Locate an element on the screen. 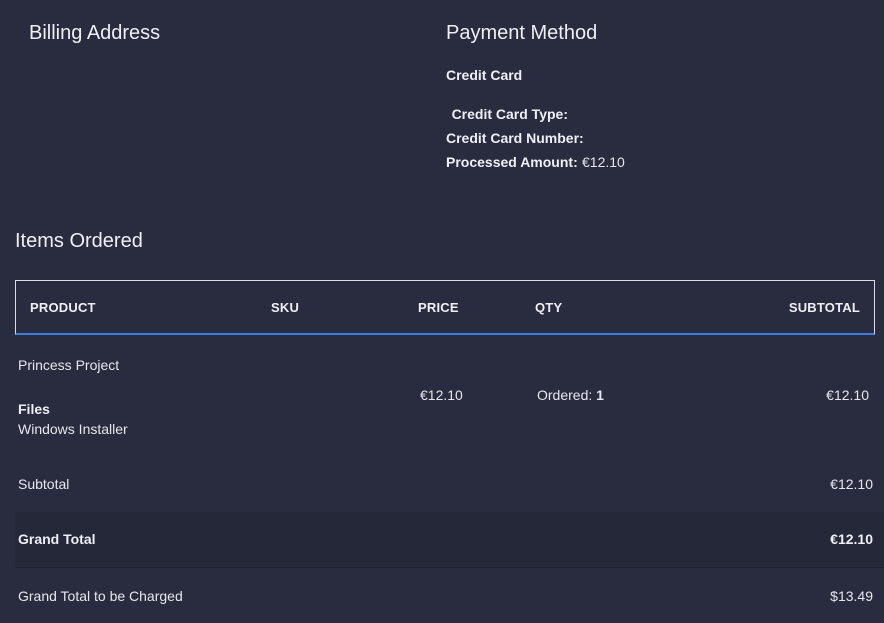  column-header-subtotal: SUBTOTAL is located at coordinates (824, 307).